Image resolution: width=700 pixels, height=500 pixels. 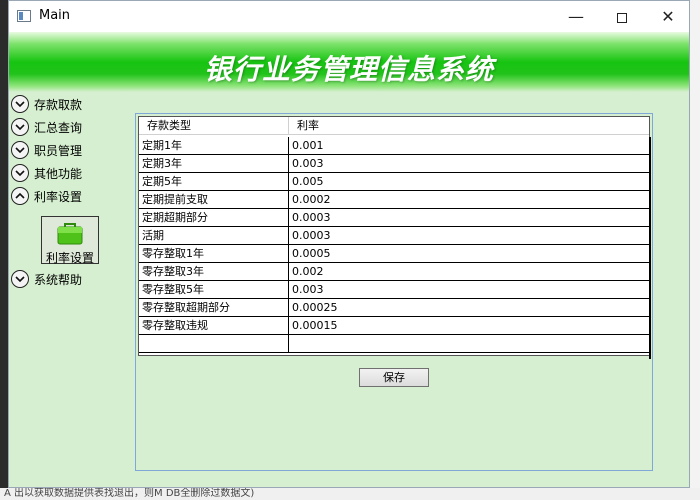 What do you see at coordinates (214, 200) in the screenshot?
I see `deposit-type-cell: 定期提前支取` at bounding box center [214, 200].